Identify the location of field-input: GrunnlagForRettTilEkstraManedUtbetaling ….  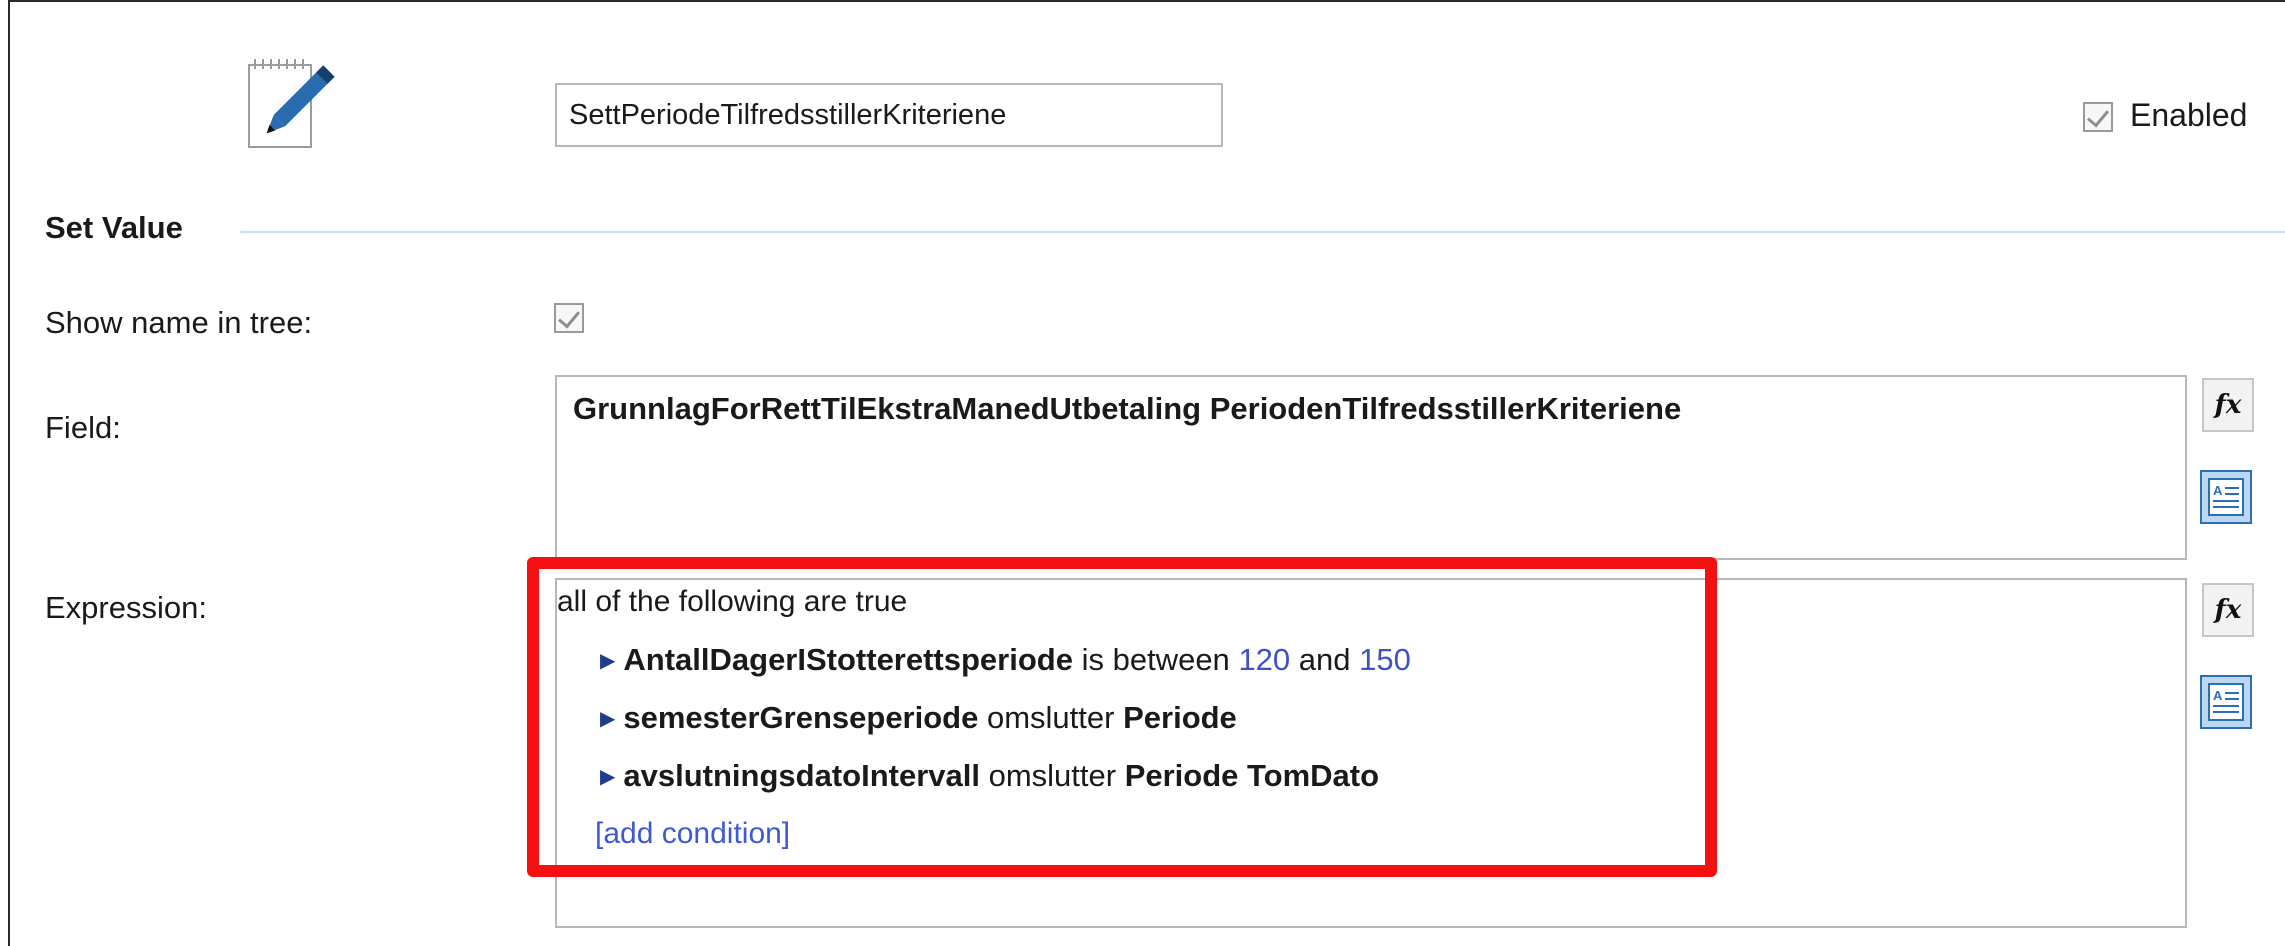
(1371, 467).